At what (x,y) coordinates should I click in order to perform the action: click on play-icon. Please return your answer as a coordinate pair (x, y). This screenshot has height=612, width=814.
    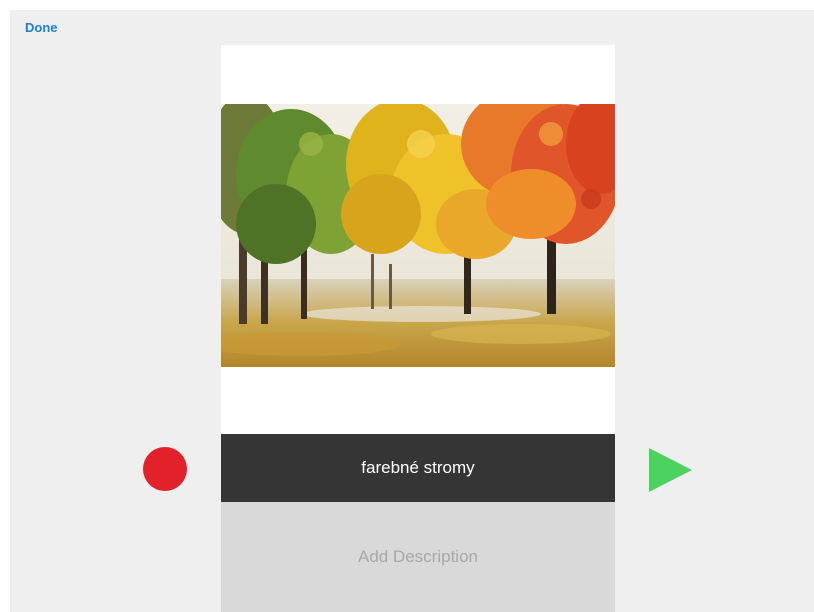
    Looking at the image, I should click on (670, 470).